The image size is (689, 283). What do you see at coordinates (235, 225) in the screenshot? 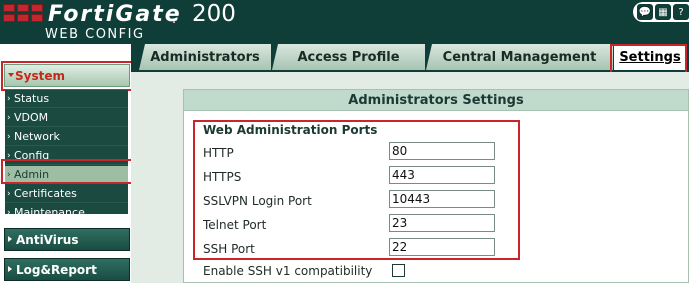
I see `telnet-label: Telnet Port` at bounding box center [235, 225].